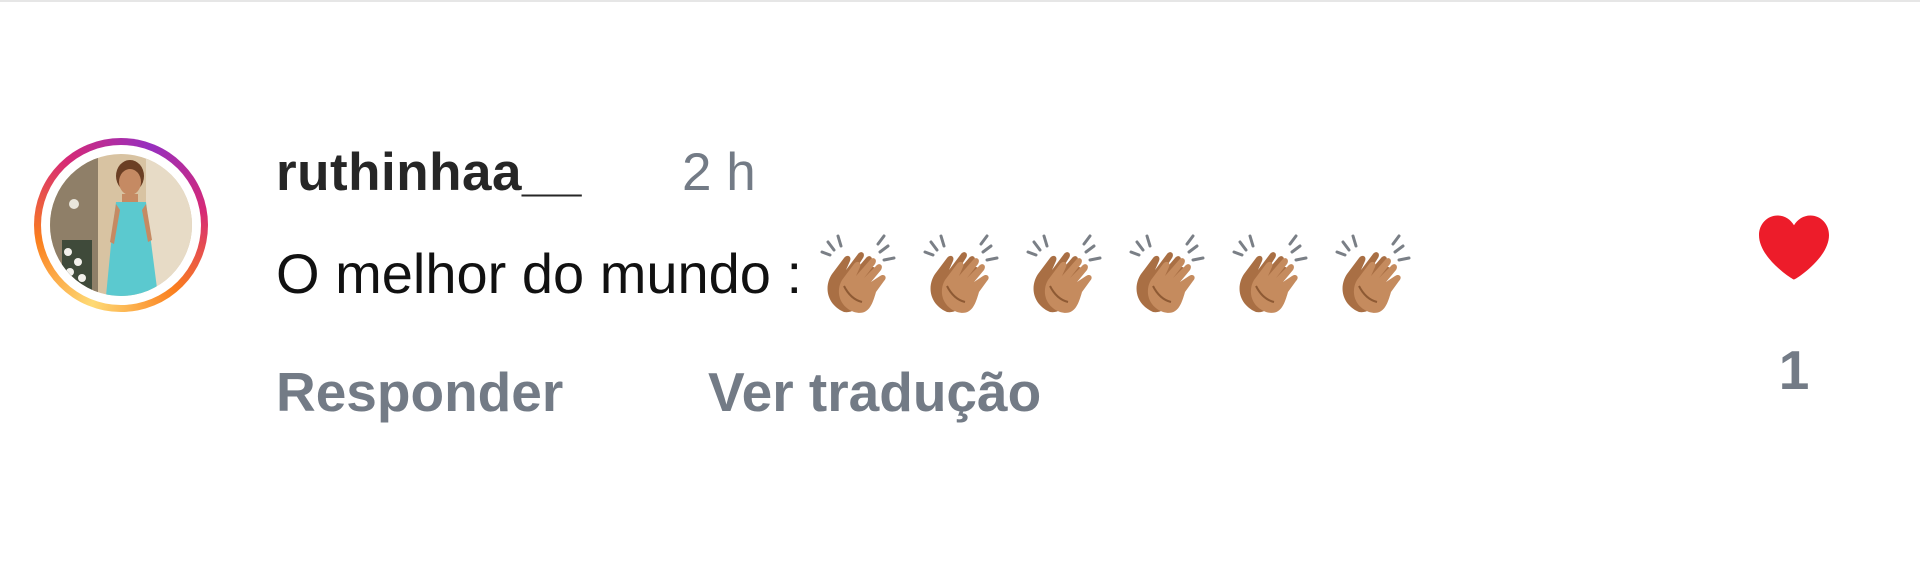  What do you see at coordinates (419, 392) in the screenshot?
I see `reply-button: Responder` at bounding box center [419, 392].